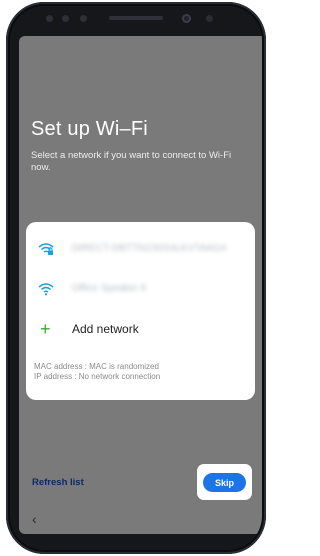 This screenshot has height=556, width=320. What do you see at coordinates (45, 329) in the screenshot?
I see `plus-icon: +` at bounding box center [45, 329].